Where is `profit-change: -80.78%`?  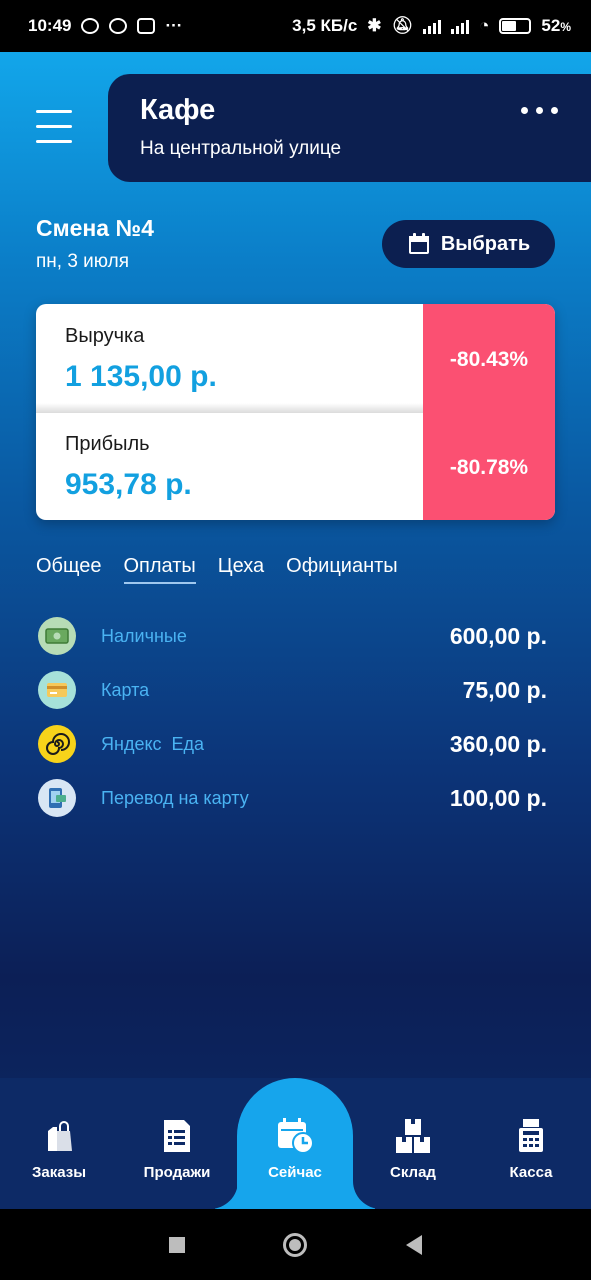 profit-change: -80.78% is located at coordinates (489, 467).